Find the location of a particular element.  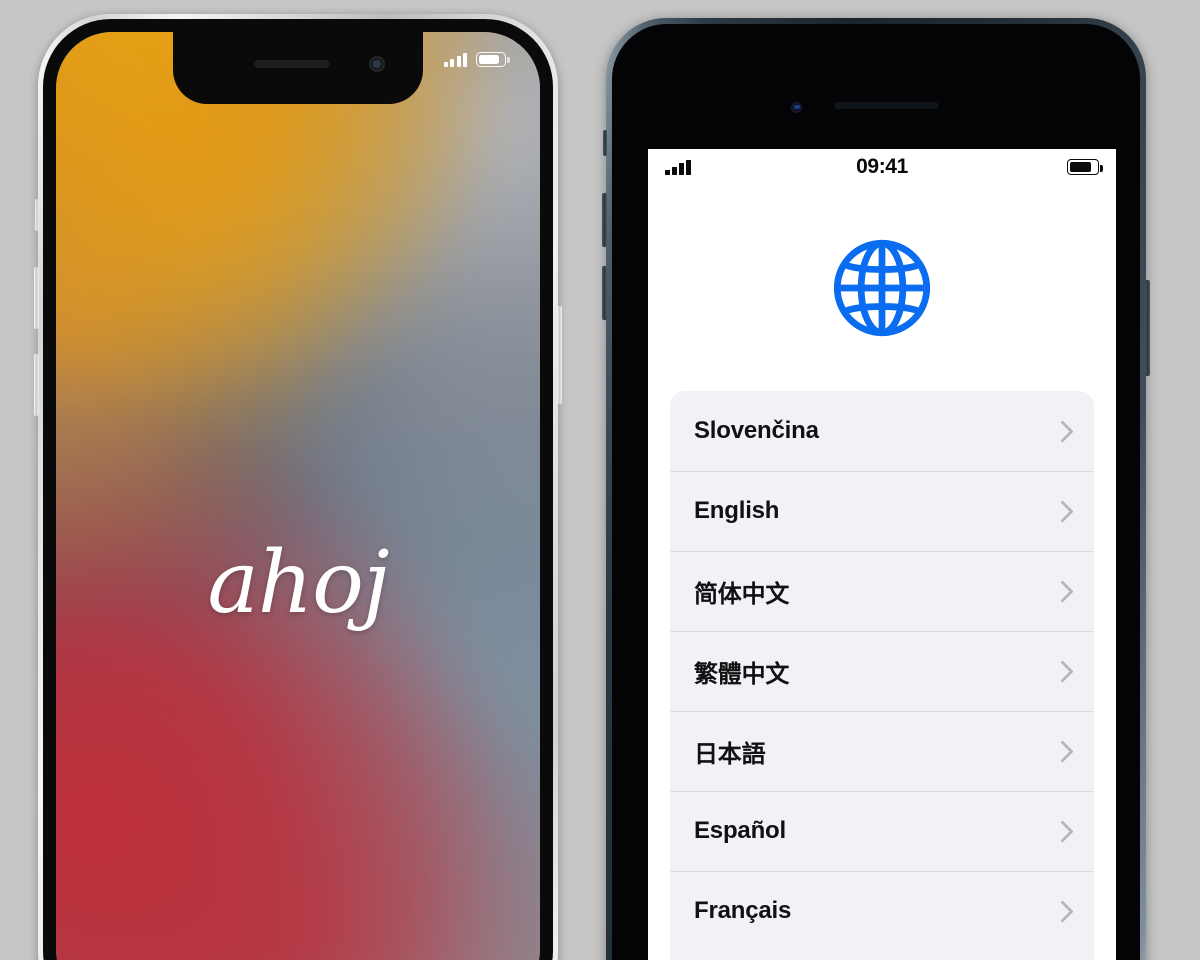

language-row-espanol: Español is located at coordinates (882, 831).